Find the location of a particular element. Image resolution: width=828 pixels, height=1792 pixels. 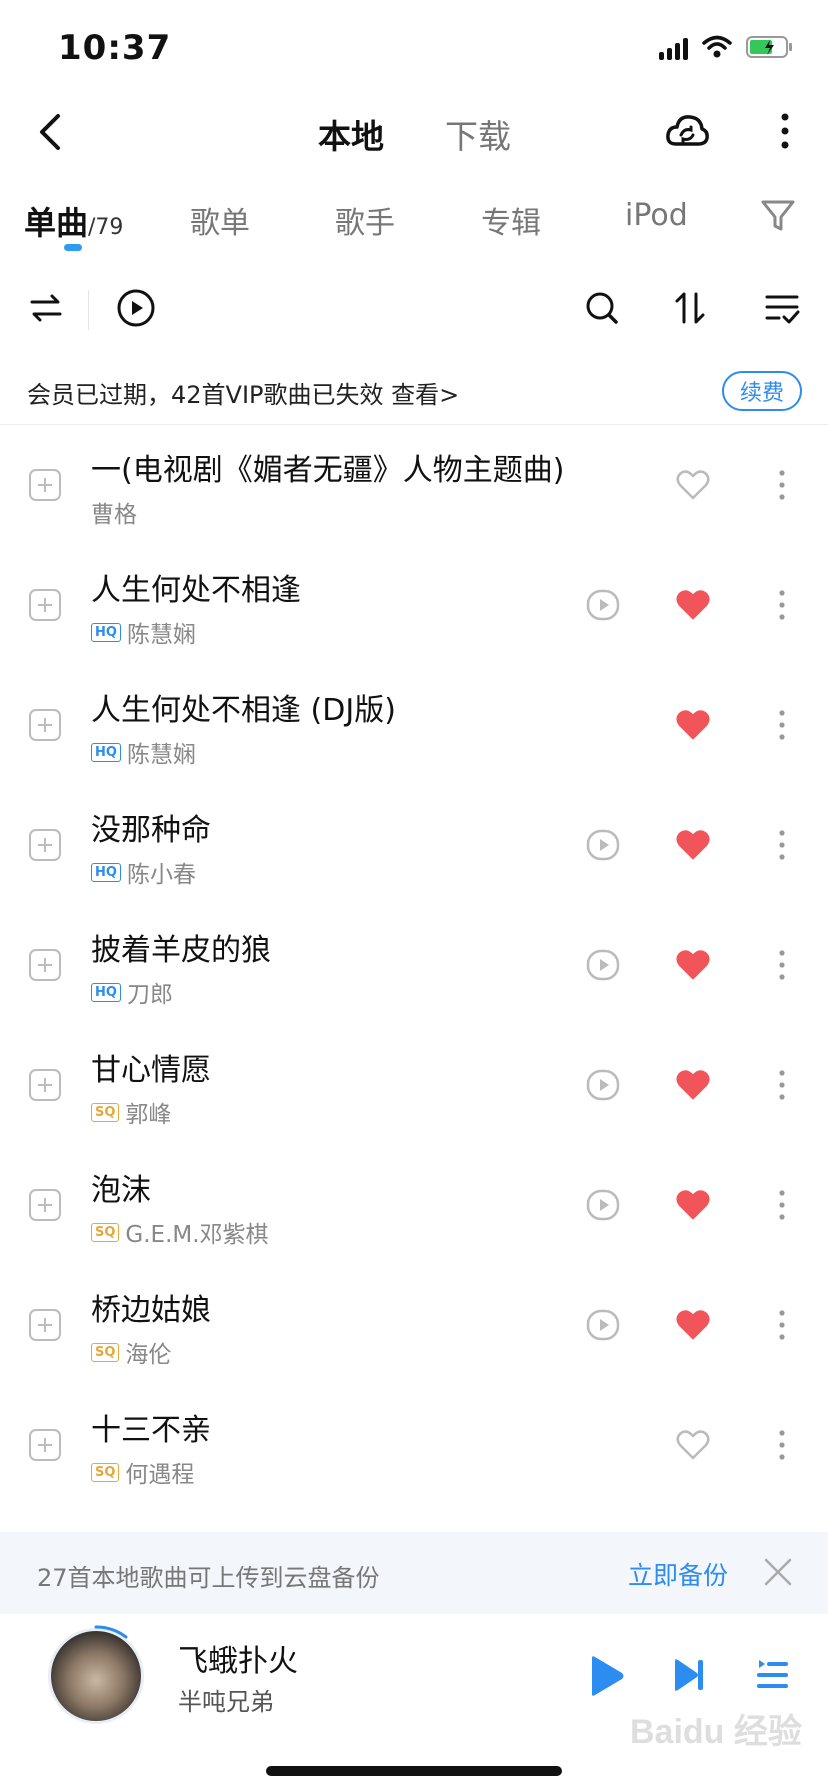

tab-songs: 单曲/79 is located at coordinates (73, 221).